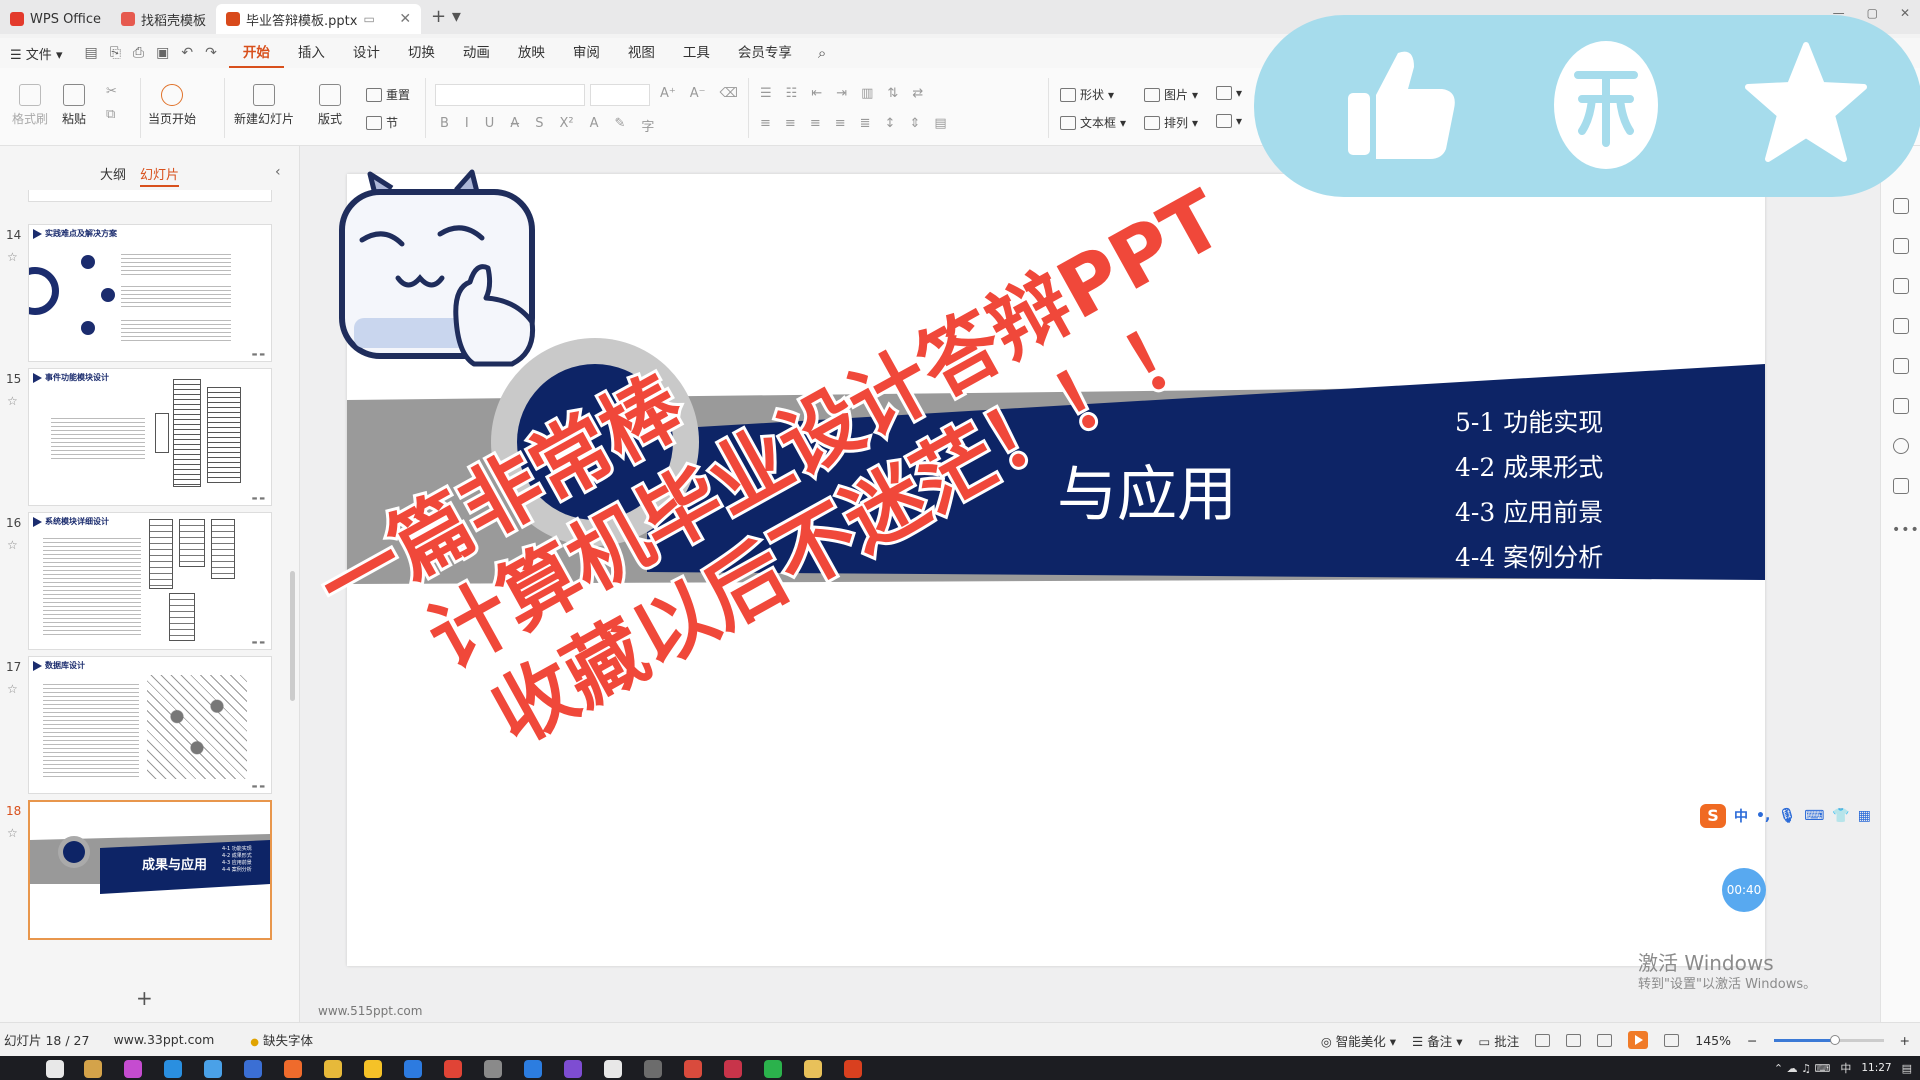 Image resolution: width=1920 pixels, height=1080 pixels. What do you see at coordinates (1901, 286) in the screenshot?
I see `material-icon` at bounding box center [1901, 286].